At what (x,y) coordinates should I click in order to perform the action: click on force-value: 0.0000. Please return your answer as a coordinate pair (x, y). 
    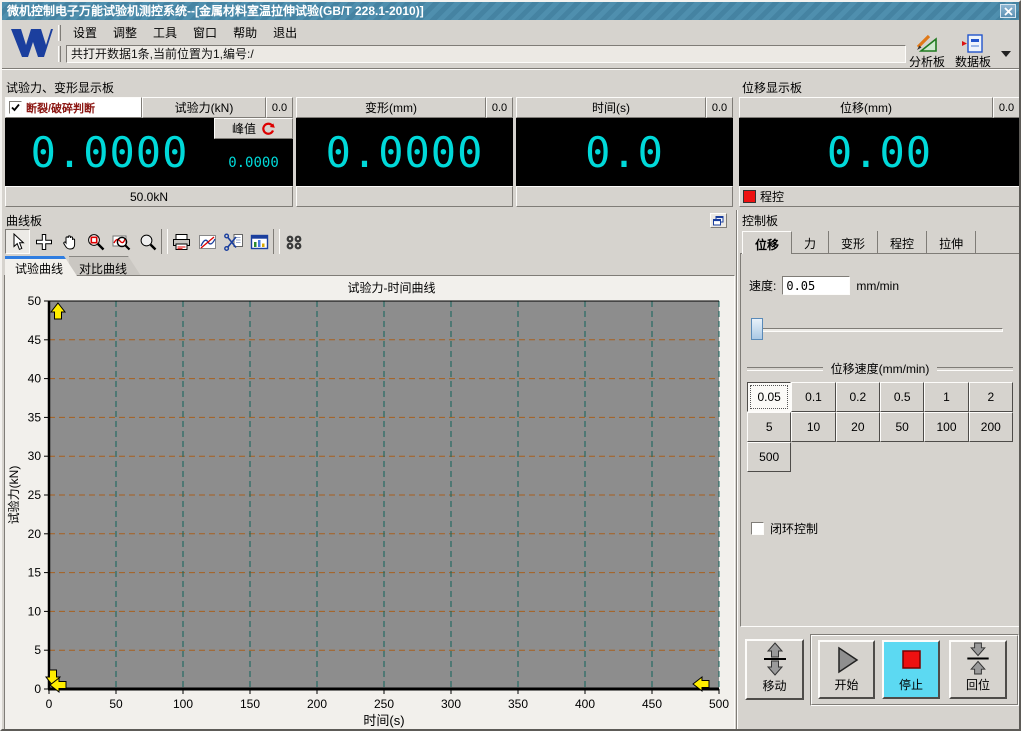
    Looking at the image, I should click on (109, 152).